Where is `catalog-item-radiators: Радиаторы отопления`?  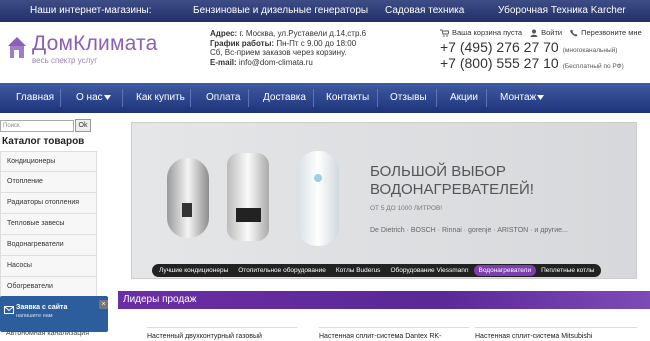
catalog-item-radiators: Радиаторы отопления is located at coordinates (48, 203).